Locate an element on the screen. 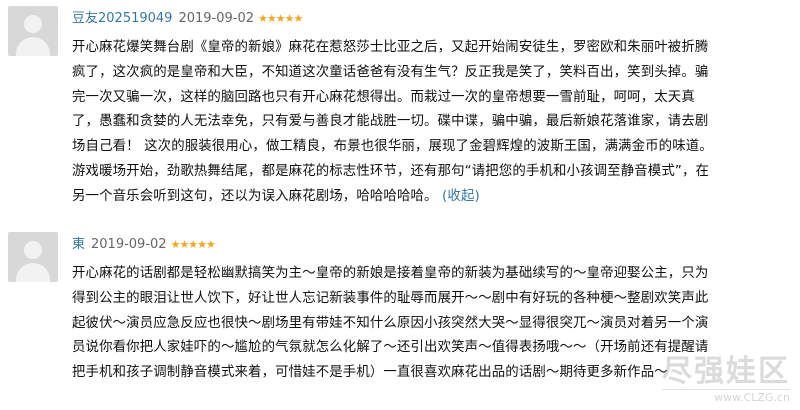  watermark-url: www.CLZG.cn is located at coordinates (726, 396).